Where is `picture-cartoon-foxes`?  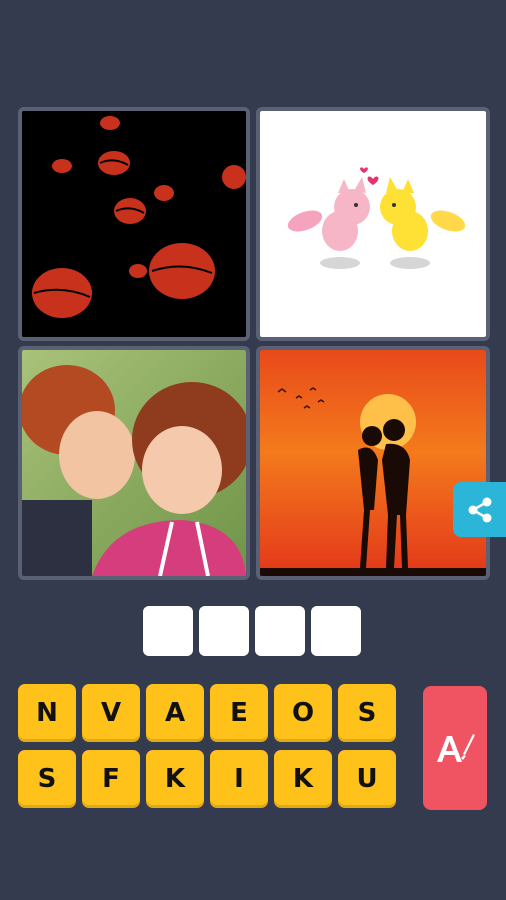
picture-cartoon-foxes is located at coordinates (373, 224).